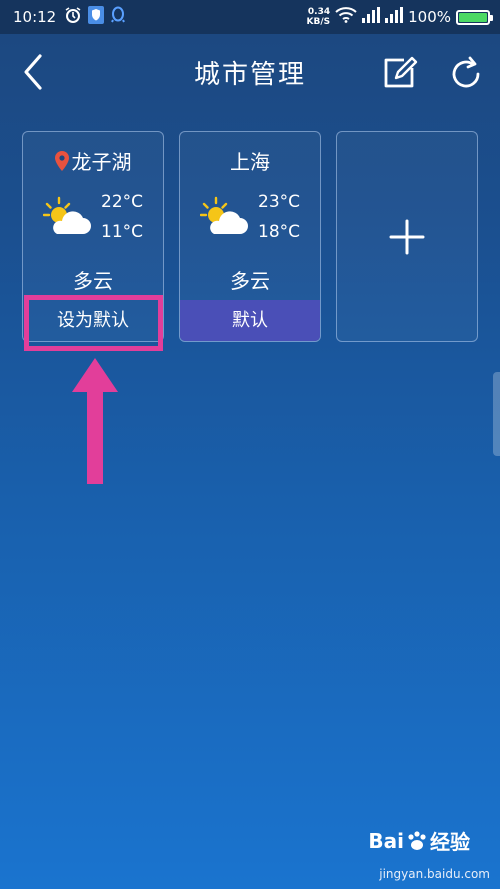  I want to click on battery-fill, so click(473, 17).